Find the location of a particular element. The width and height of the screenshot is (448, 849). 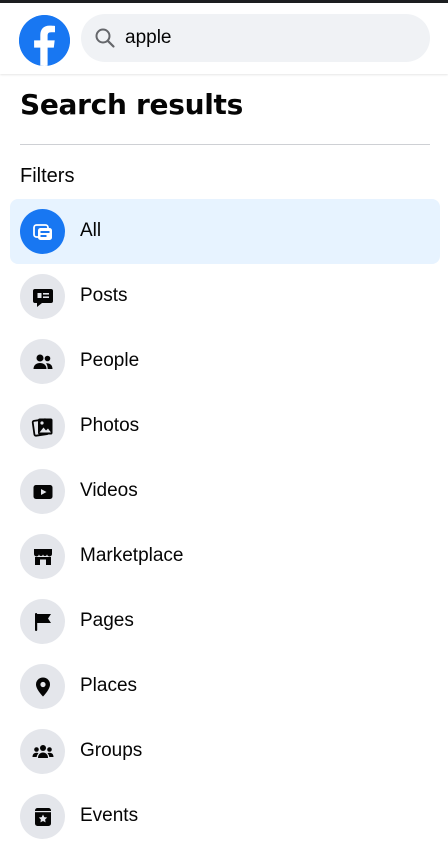

filter-label: Marketplace is located at coordinates (132, 555).